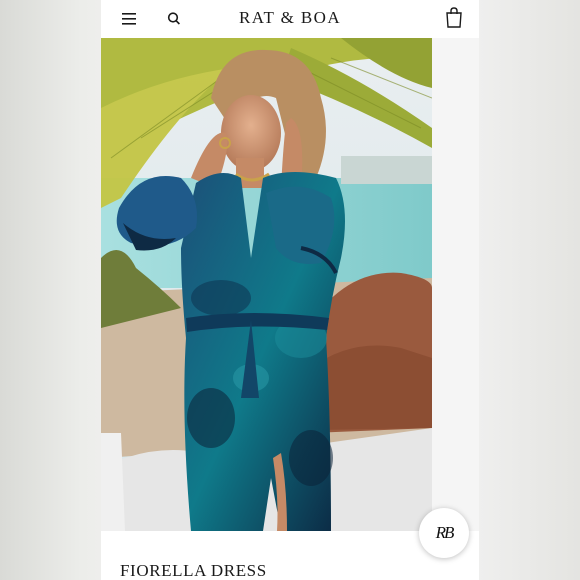 This screenshot has width=580, height=580. What do you see at coordinates (454, 18) in the screenshot?
I see `shopping-bag-icon` at bounding box center [454, 18].